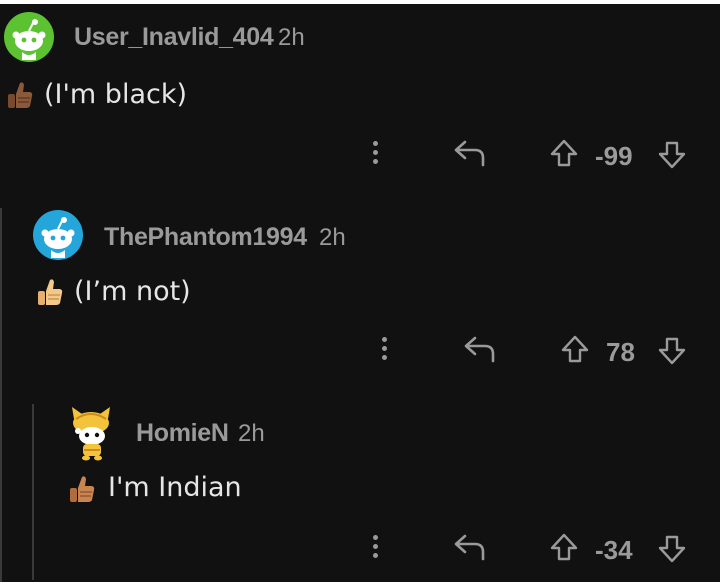 Image resolution: width=720 pixels, height=588 pixels. What do you see at coordinates (174, 37) in the screenshot?
I see `username: User_Inavlid_404` at bounding box center [174, 37].